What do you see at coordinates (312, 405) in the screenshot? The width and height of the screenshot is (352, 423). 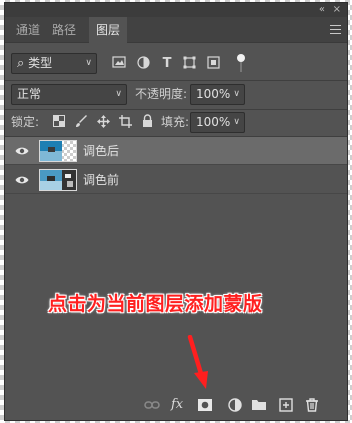 I see `delete-icon` at bounding box center [312, 405].